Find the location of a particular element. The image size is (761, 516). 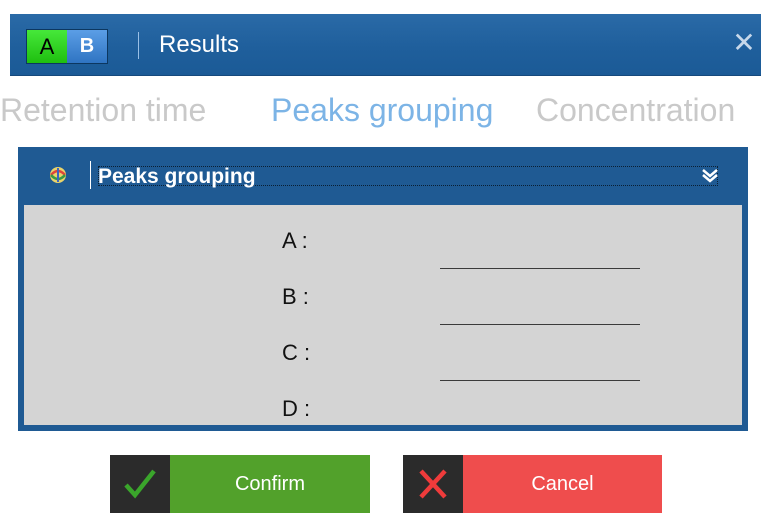

window-title: Results is located at coordinates (199, 44).